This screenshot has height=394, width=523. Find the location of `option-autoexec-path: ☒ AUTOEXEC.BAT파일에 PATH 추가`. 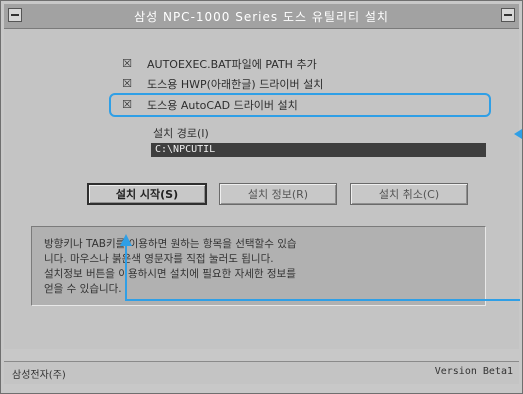

option-autoexec-path: ☒ AUTOEXEC.BAT파일에 PATH 추가 is located at coordinates (219, 64).